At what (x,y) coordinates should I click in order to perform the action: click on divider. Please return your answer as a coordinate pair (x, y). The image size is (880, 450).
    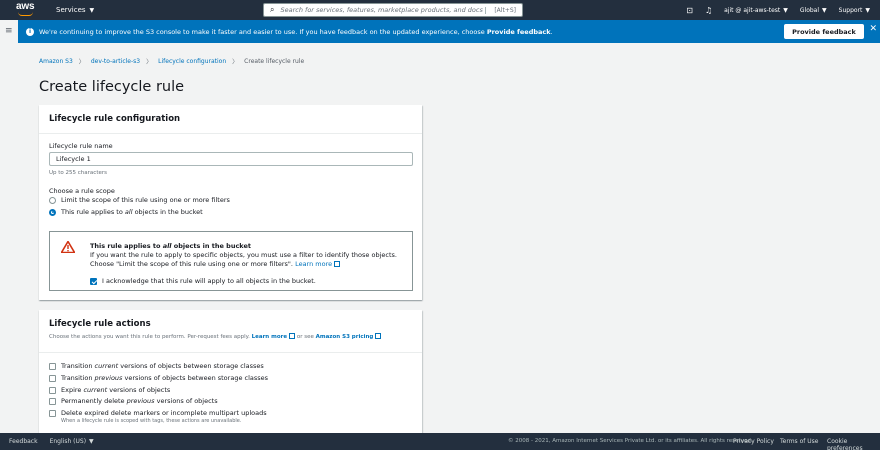
    Looking at the image, I should click on (230, 352).